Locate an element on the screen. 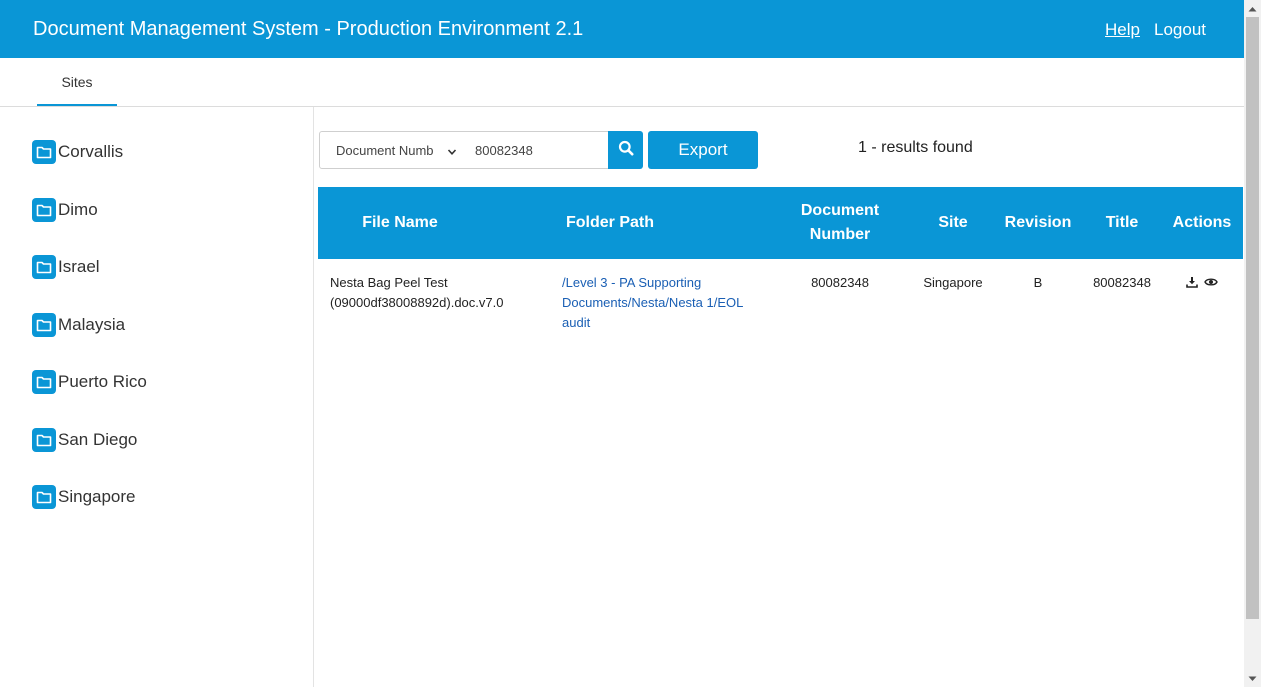  scrollbar-thumb is located at coordinates (1252, 318).